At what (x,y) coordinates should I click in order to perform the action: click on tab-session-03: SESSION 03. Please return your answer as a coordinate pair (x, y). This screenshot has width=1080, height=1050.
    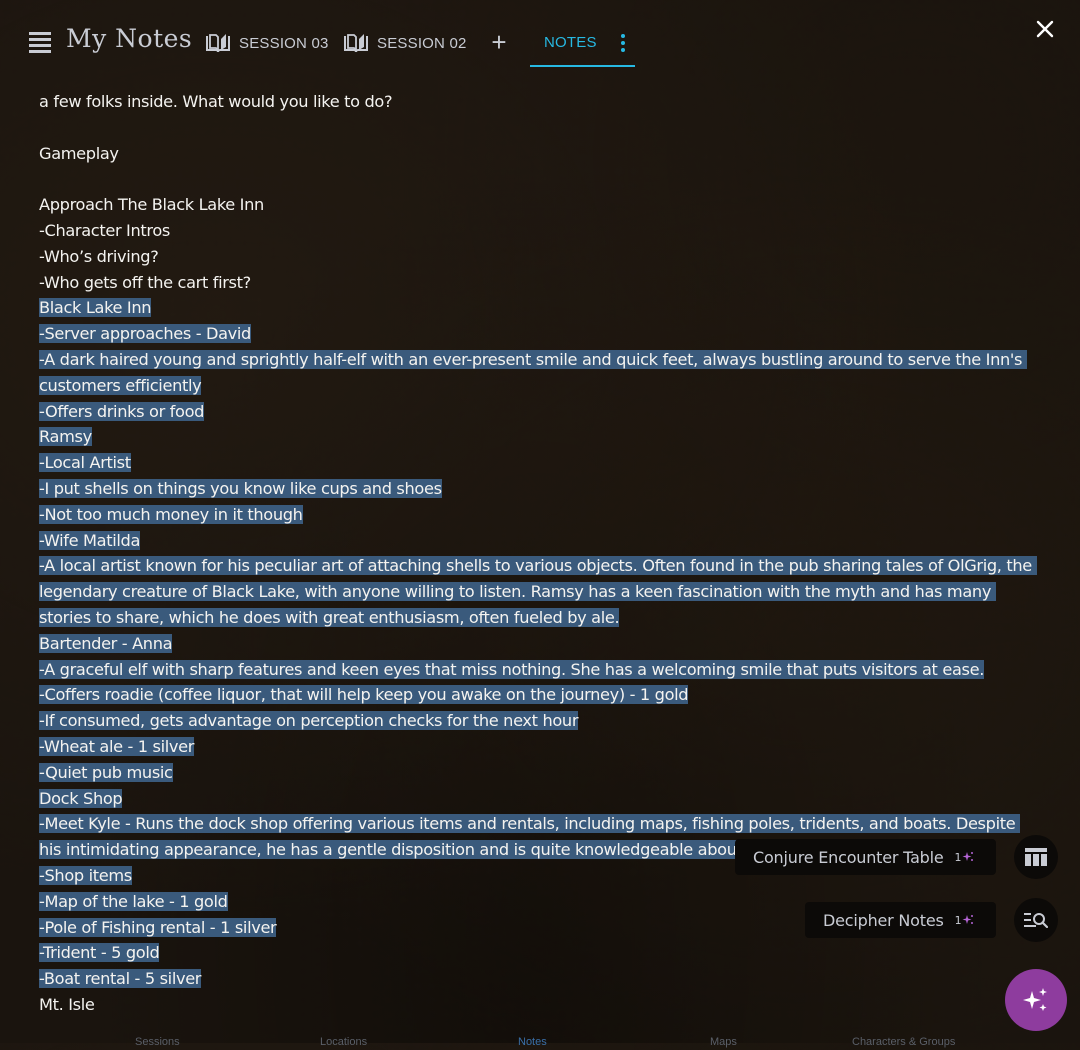
    Looking at the image, I should click on (267, 43).